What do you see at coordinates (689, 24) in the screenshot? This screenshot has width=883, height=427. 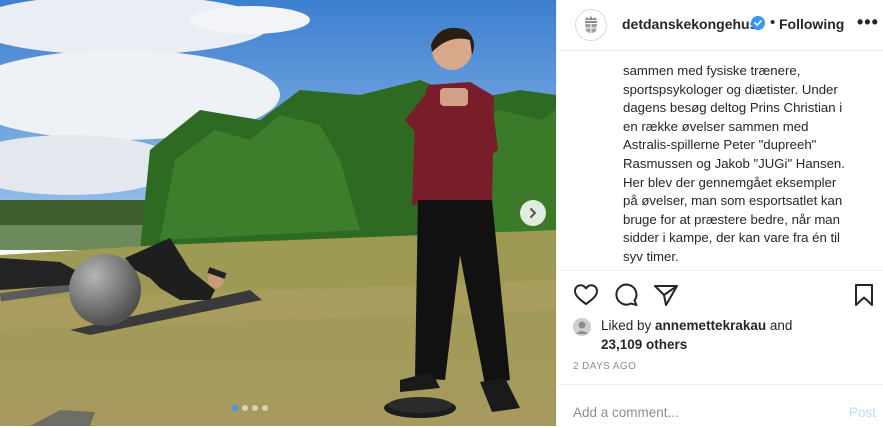 I see `post-username: detdanskekongehus` at bounding box center [689, 24].